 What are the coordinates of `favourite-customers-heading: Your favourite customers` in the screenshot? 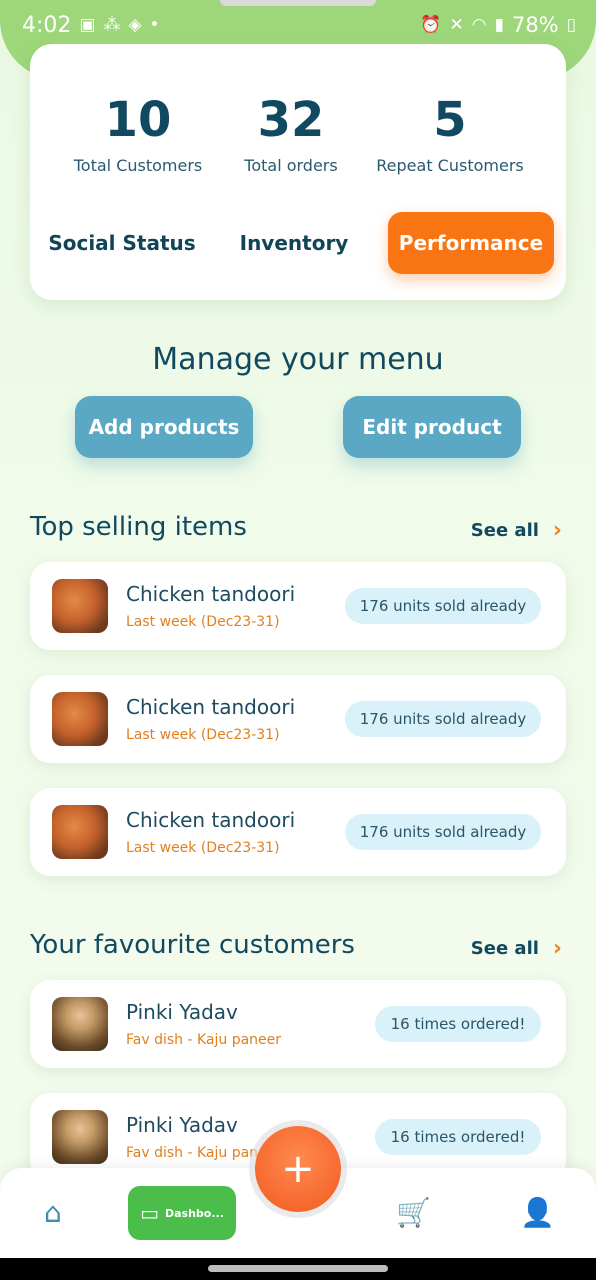 It's located at (192, 945).